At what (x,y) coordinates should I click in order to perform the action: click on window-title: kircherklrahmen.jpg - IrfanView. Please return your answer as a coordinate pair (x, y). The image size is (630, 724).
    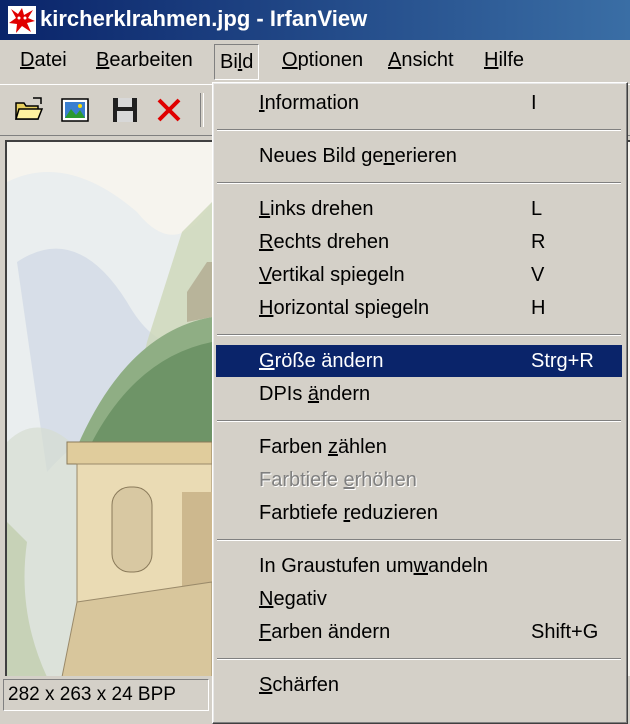
    Looking at the image, I should click on (204, 18).